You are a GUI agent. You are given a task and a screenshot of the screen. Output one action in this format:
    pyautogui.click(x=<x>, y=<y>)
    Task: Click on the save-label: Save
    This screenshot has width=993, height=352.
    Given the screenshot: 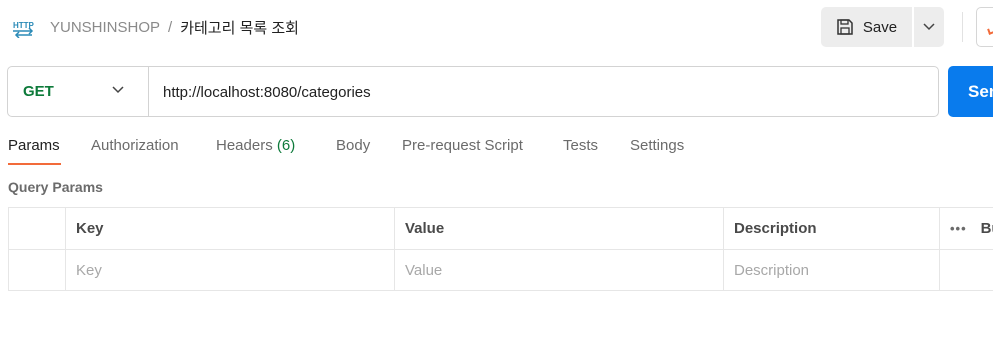 What is the action you would take?
    pyautogui.click(x=880, y=27)
    